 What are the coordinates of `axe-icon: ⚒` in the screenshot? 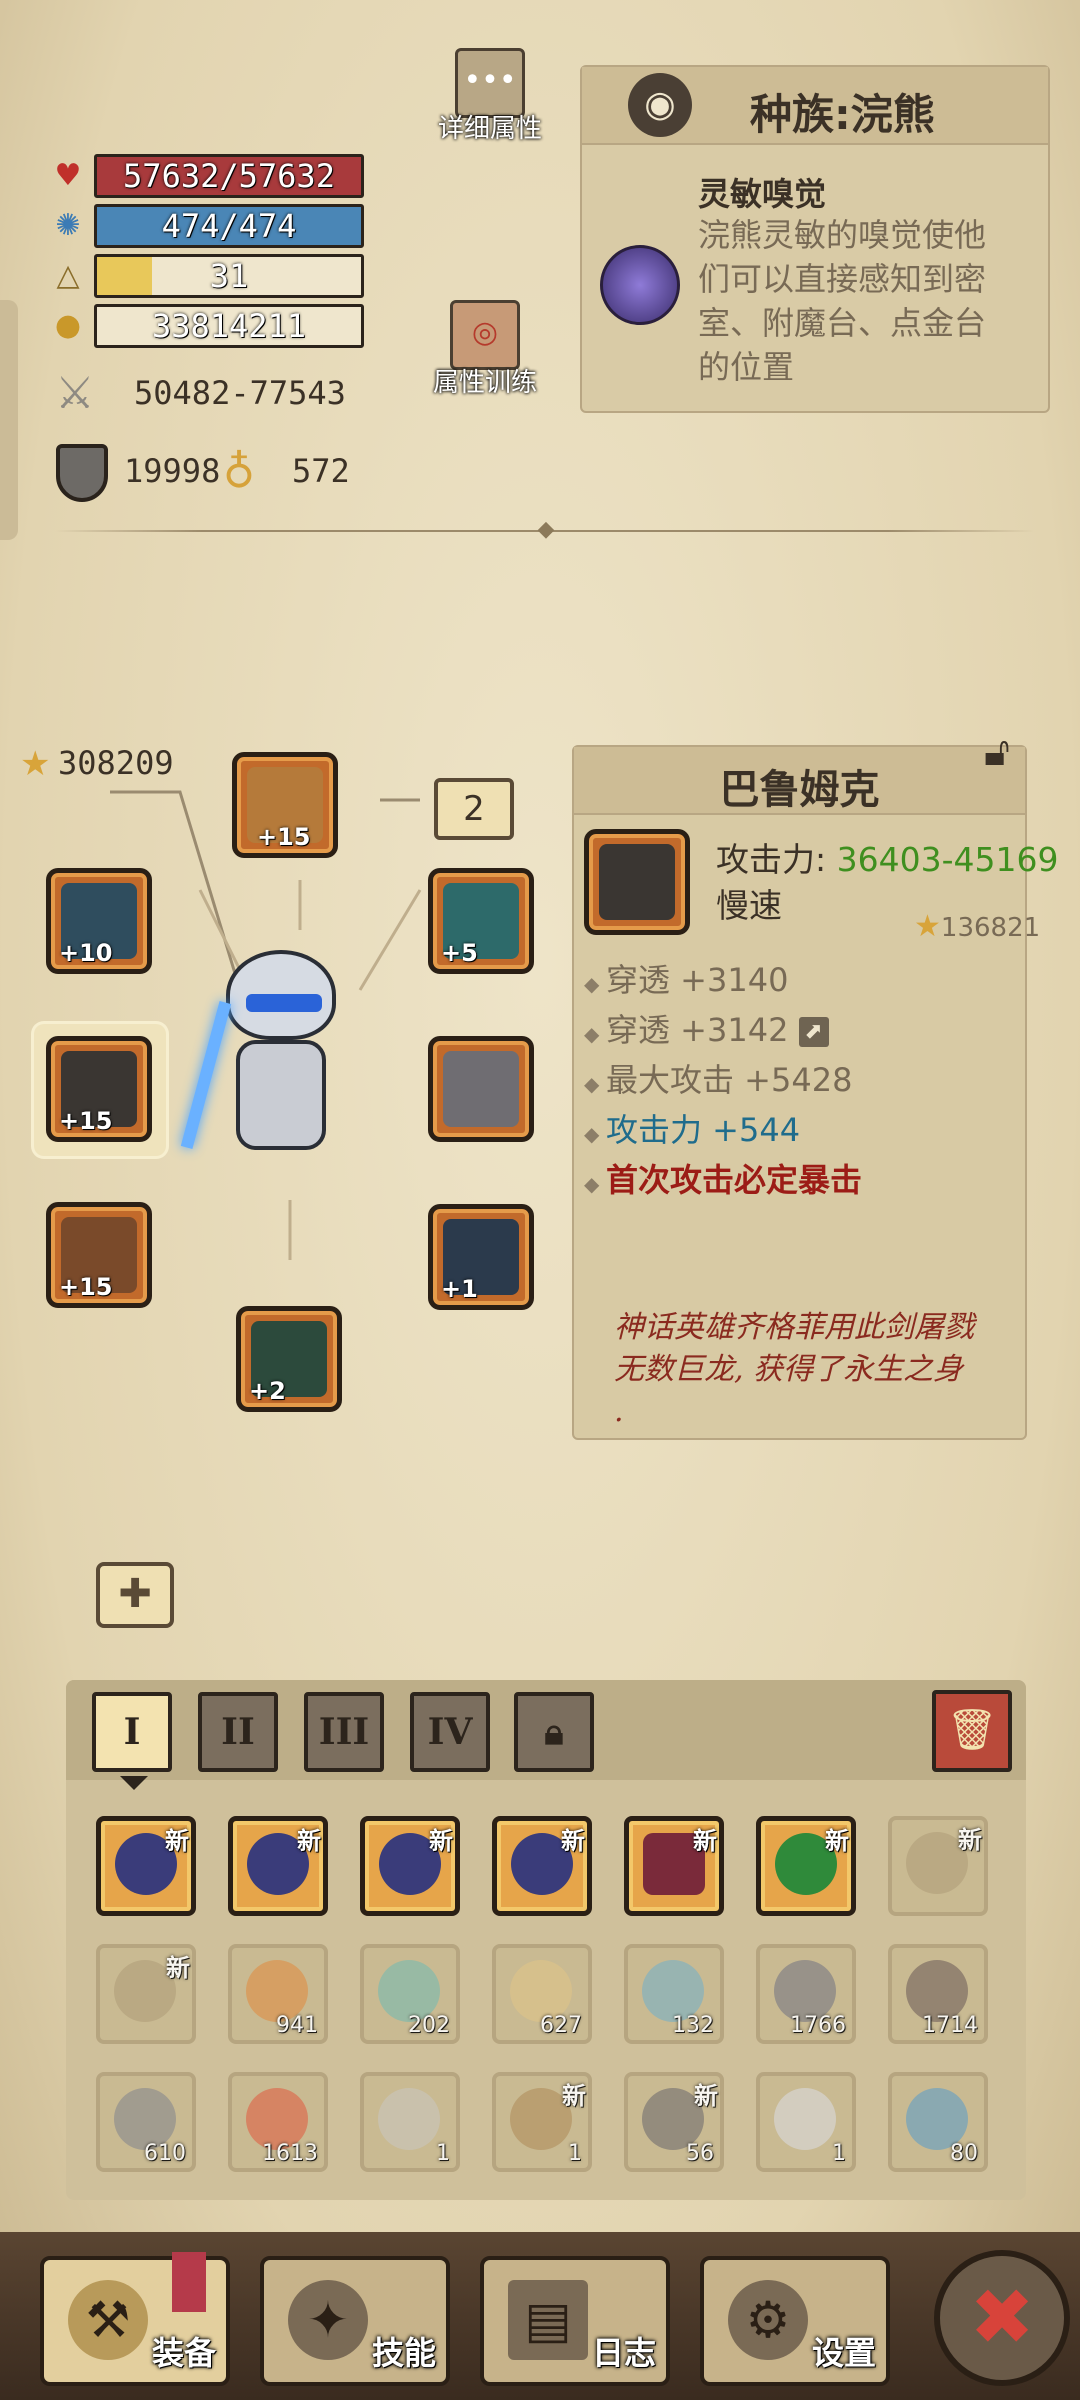 It's located at (108, 2320).